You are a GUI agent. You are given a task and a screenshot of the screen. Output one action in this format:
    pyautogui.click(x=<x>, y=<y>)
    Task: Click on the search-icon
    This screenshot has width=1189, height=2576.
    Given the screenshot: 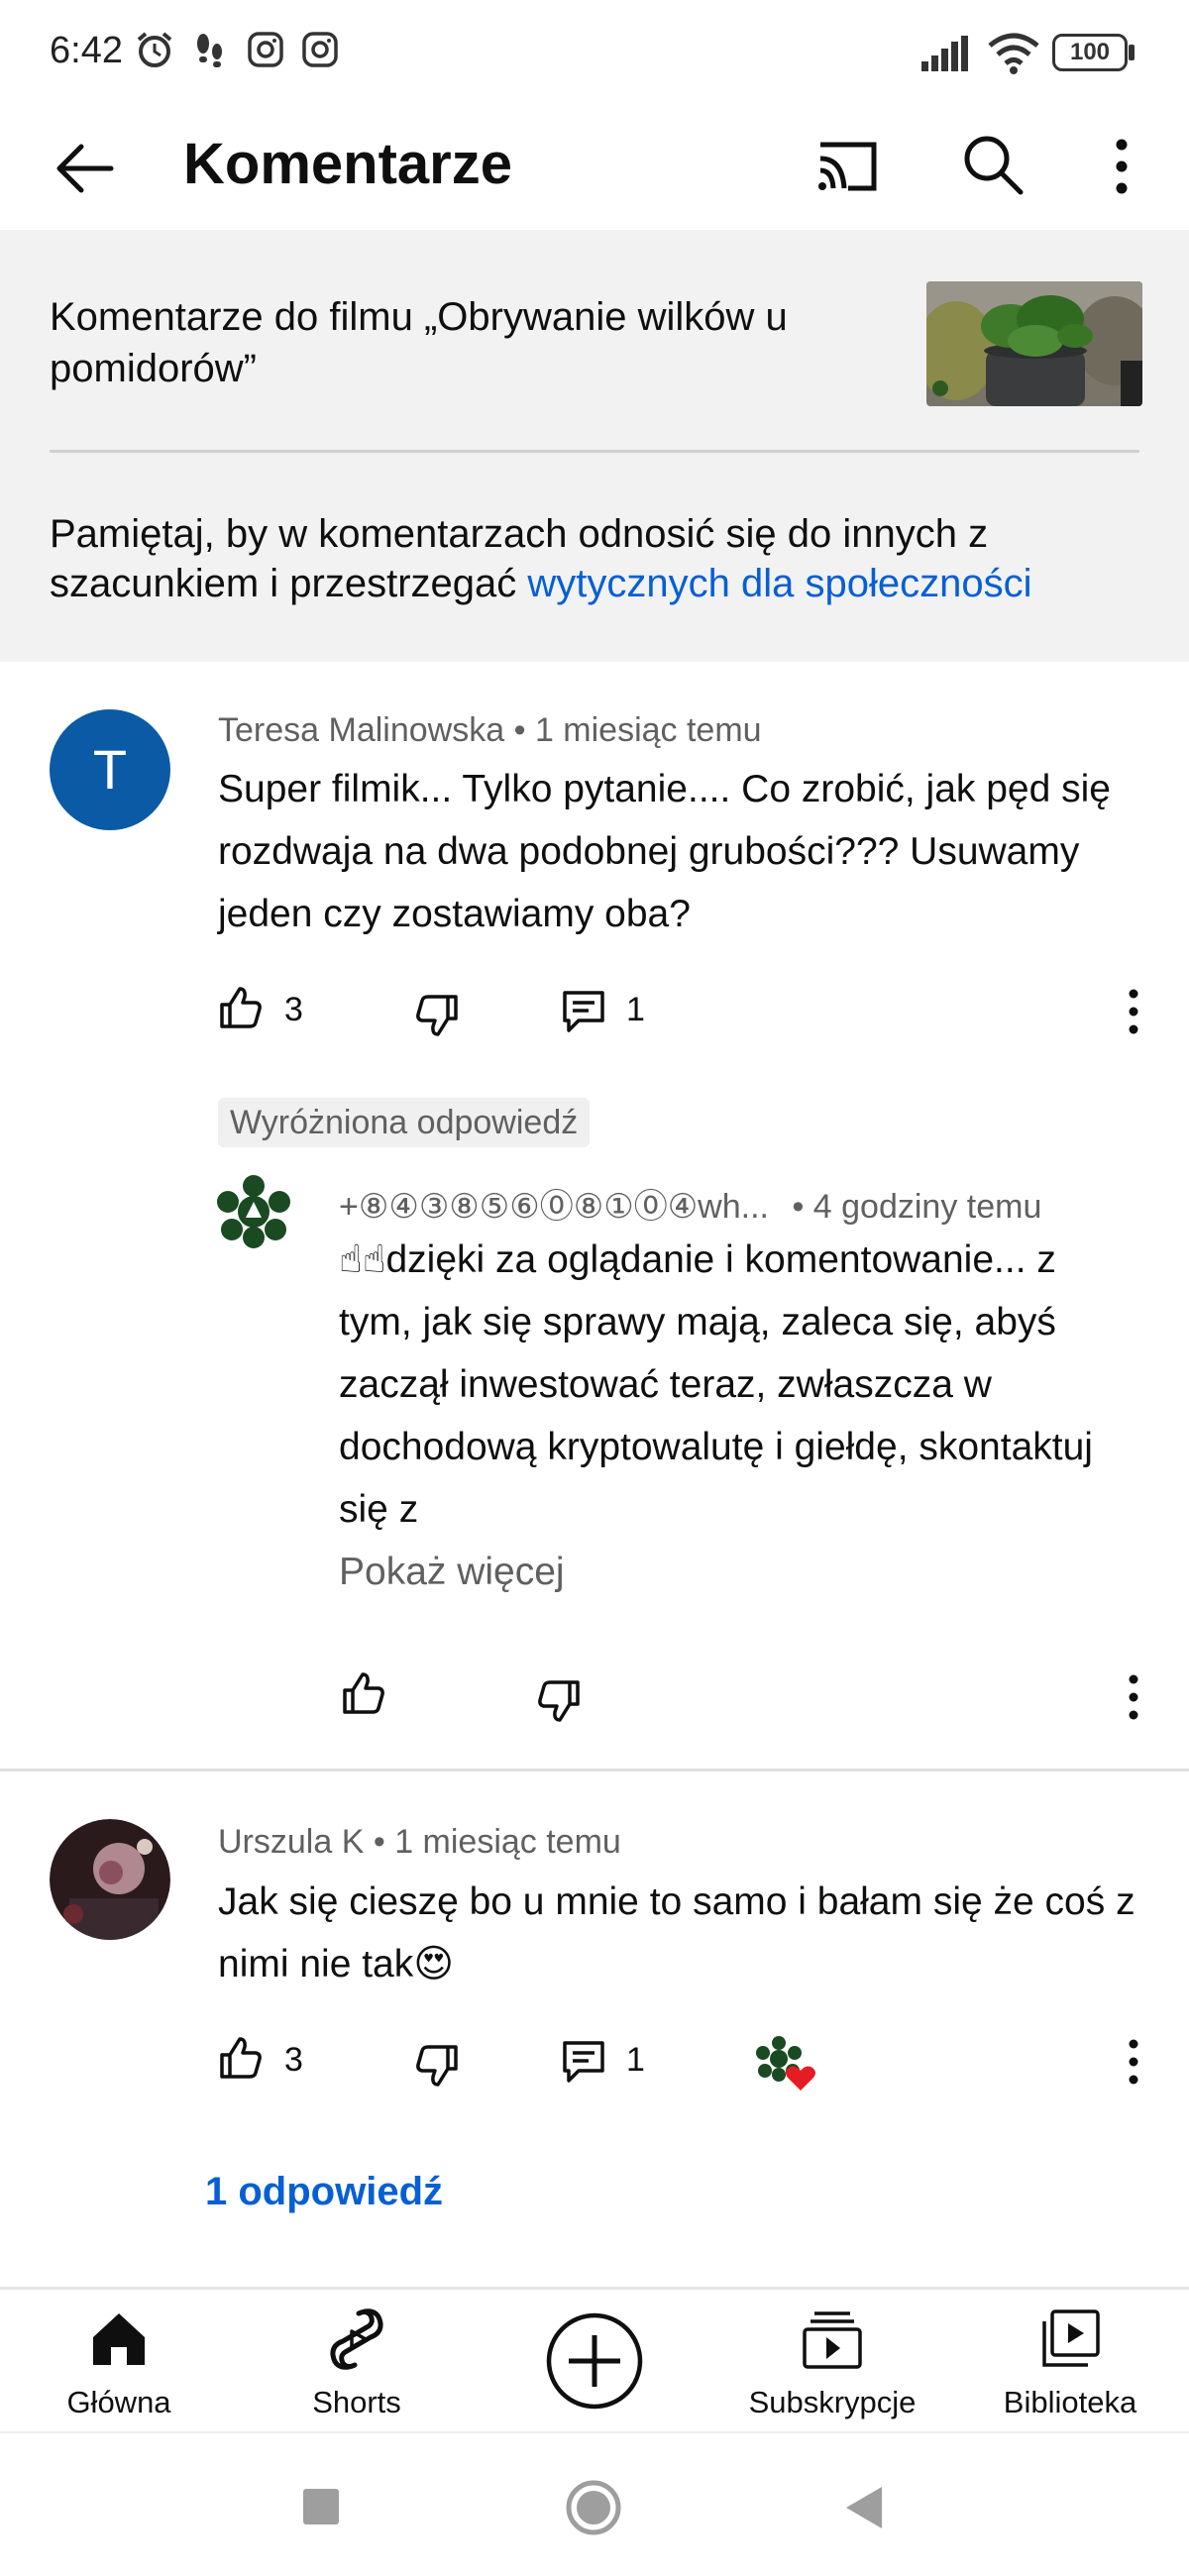 What is the action you would take?
    pyautogui.click(x=993, y=165)
    